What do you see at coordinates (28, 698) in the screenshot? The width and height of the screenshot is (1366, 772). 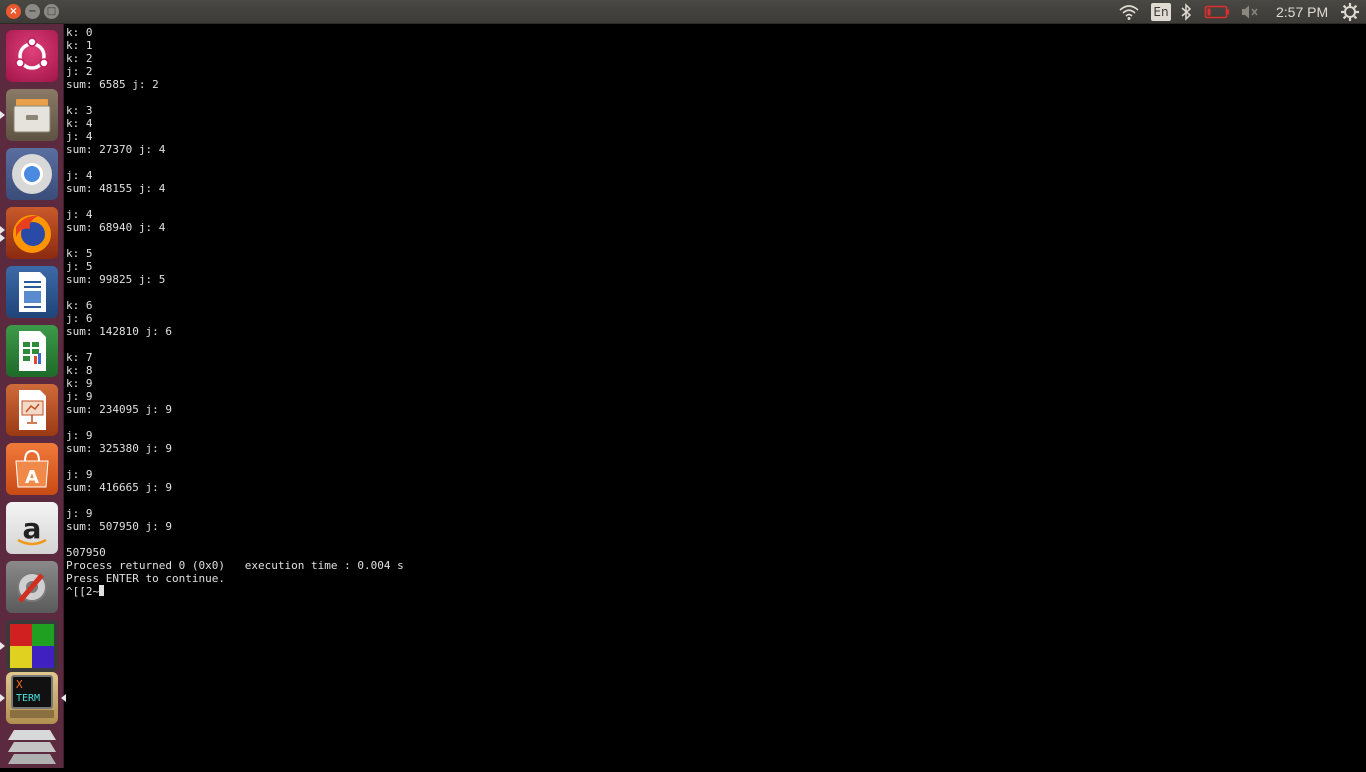 I see `svg-text: TERM` at bounding box center [28, 698].